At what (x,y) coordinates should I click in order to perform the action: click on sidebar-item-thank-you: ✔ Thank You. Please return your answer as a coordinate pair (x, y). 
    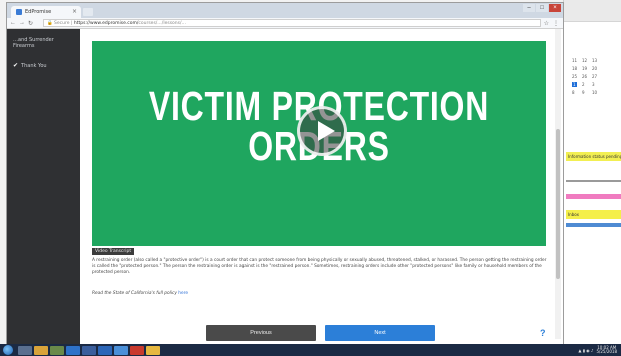
    Looking at the image, I should click on (43, 66).